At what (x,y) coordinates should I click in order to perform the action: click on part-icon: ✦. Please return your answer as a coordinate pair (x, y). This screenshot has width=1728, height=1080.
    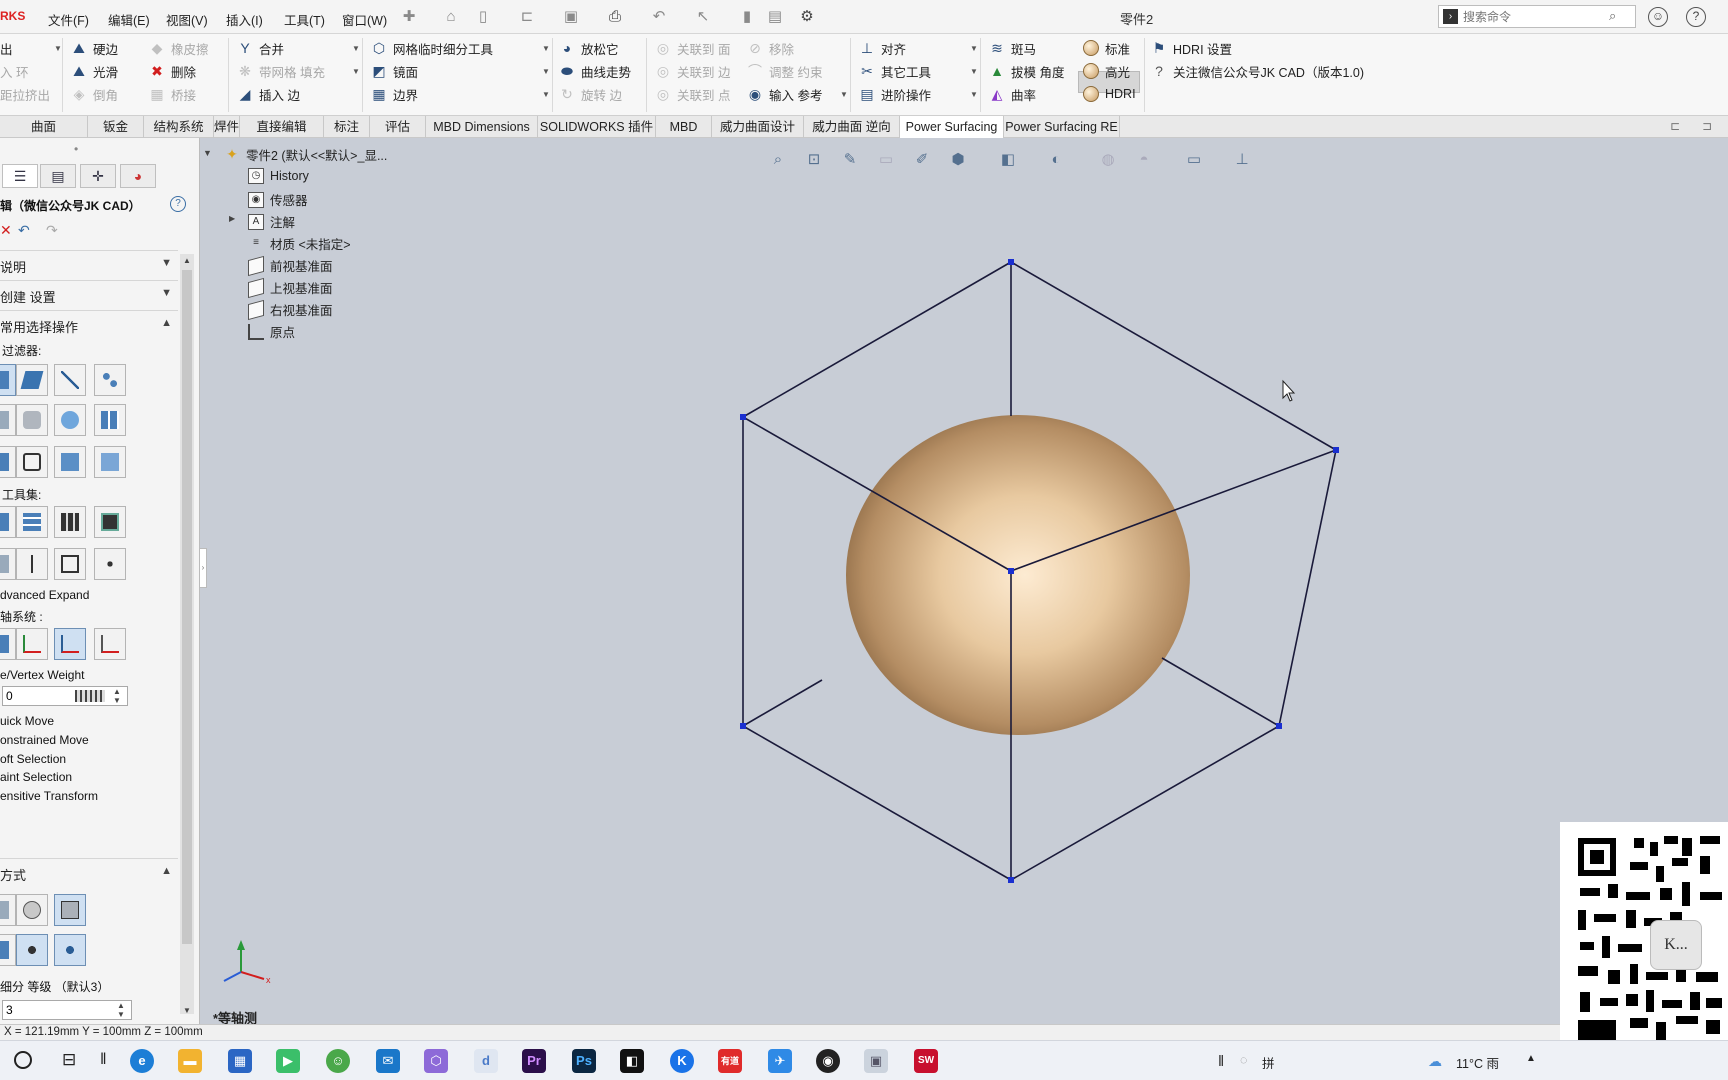
    Looking at the image, I should click on (232, 153).